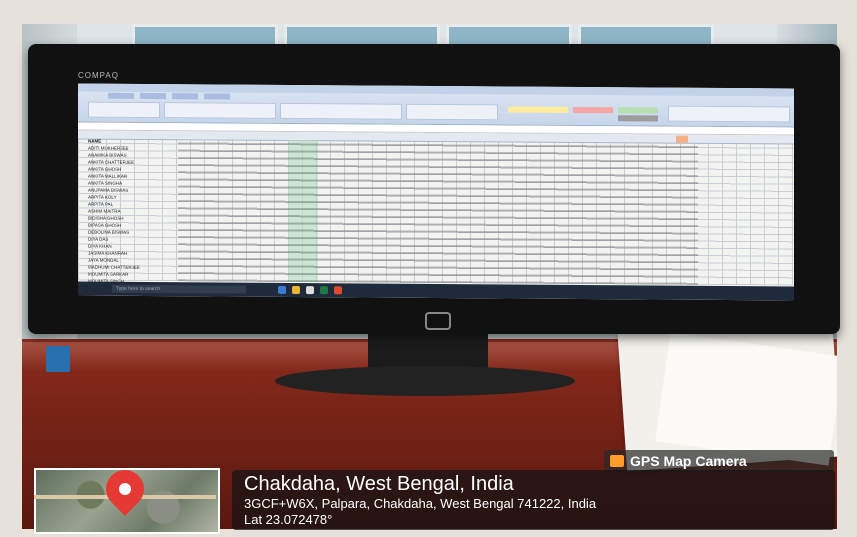  What do you see at coordinates (338, 290) in the screenshot?
I see `chrome-icon` at bounding box center [338, 290].